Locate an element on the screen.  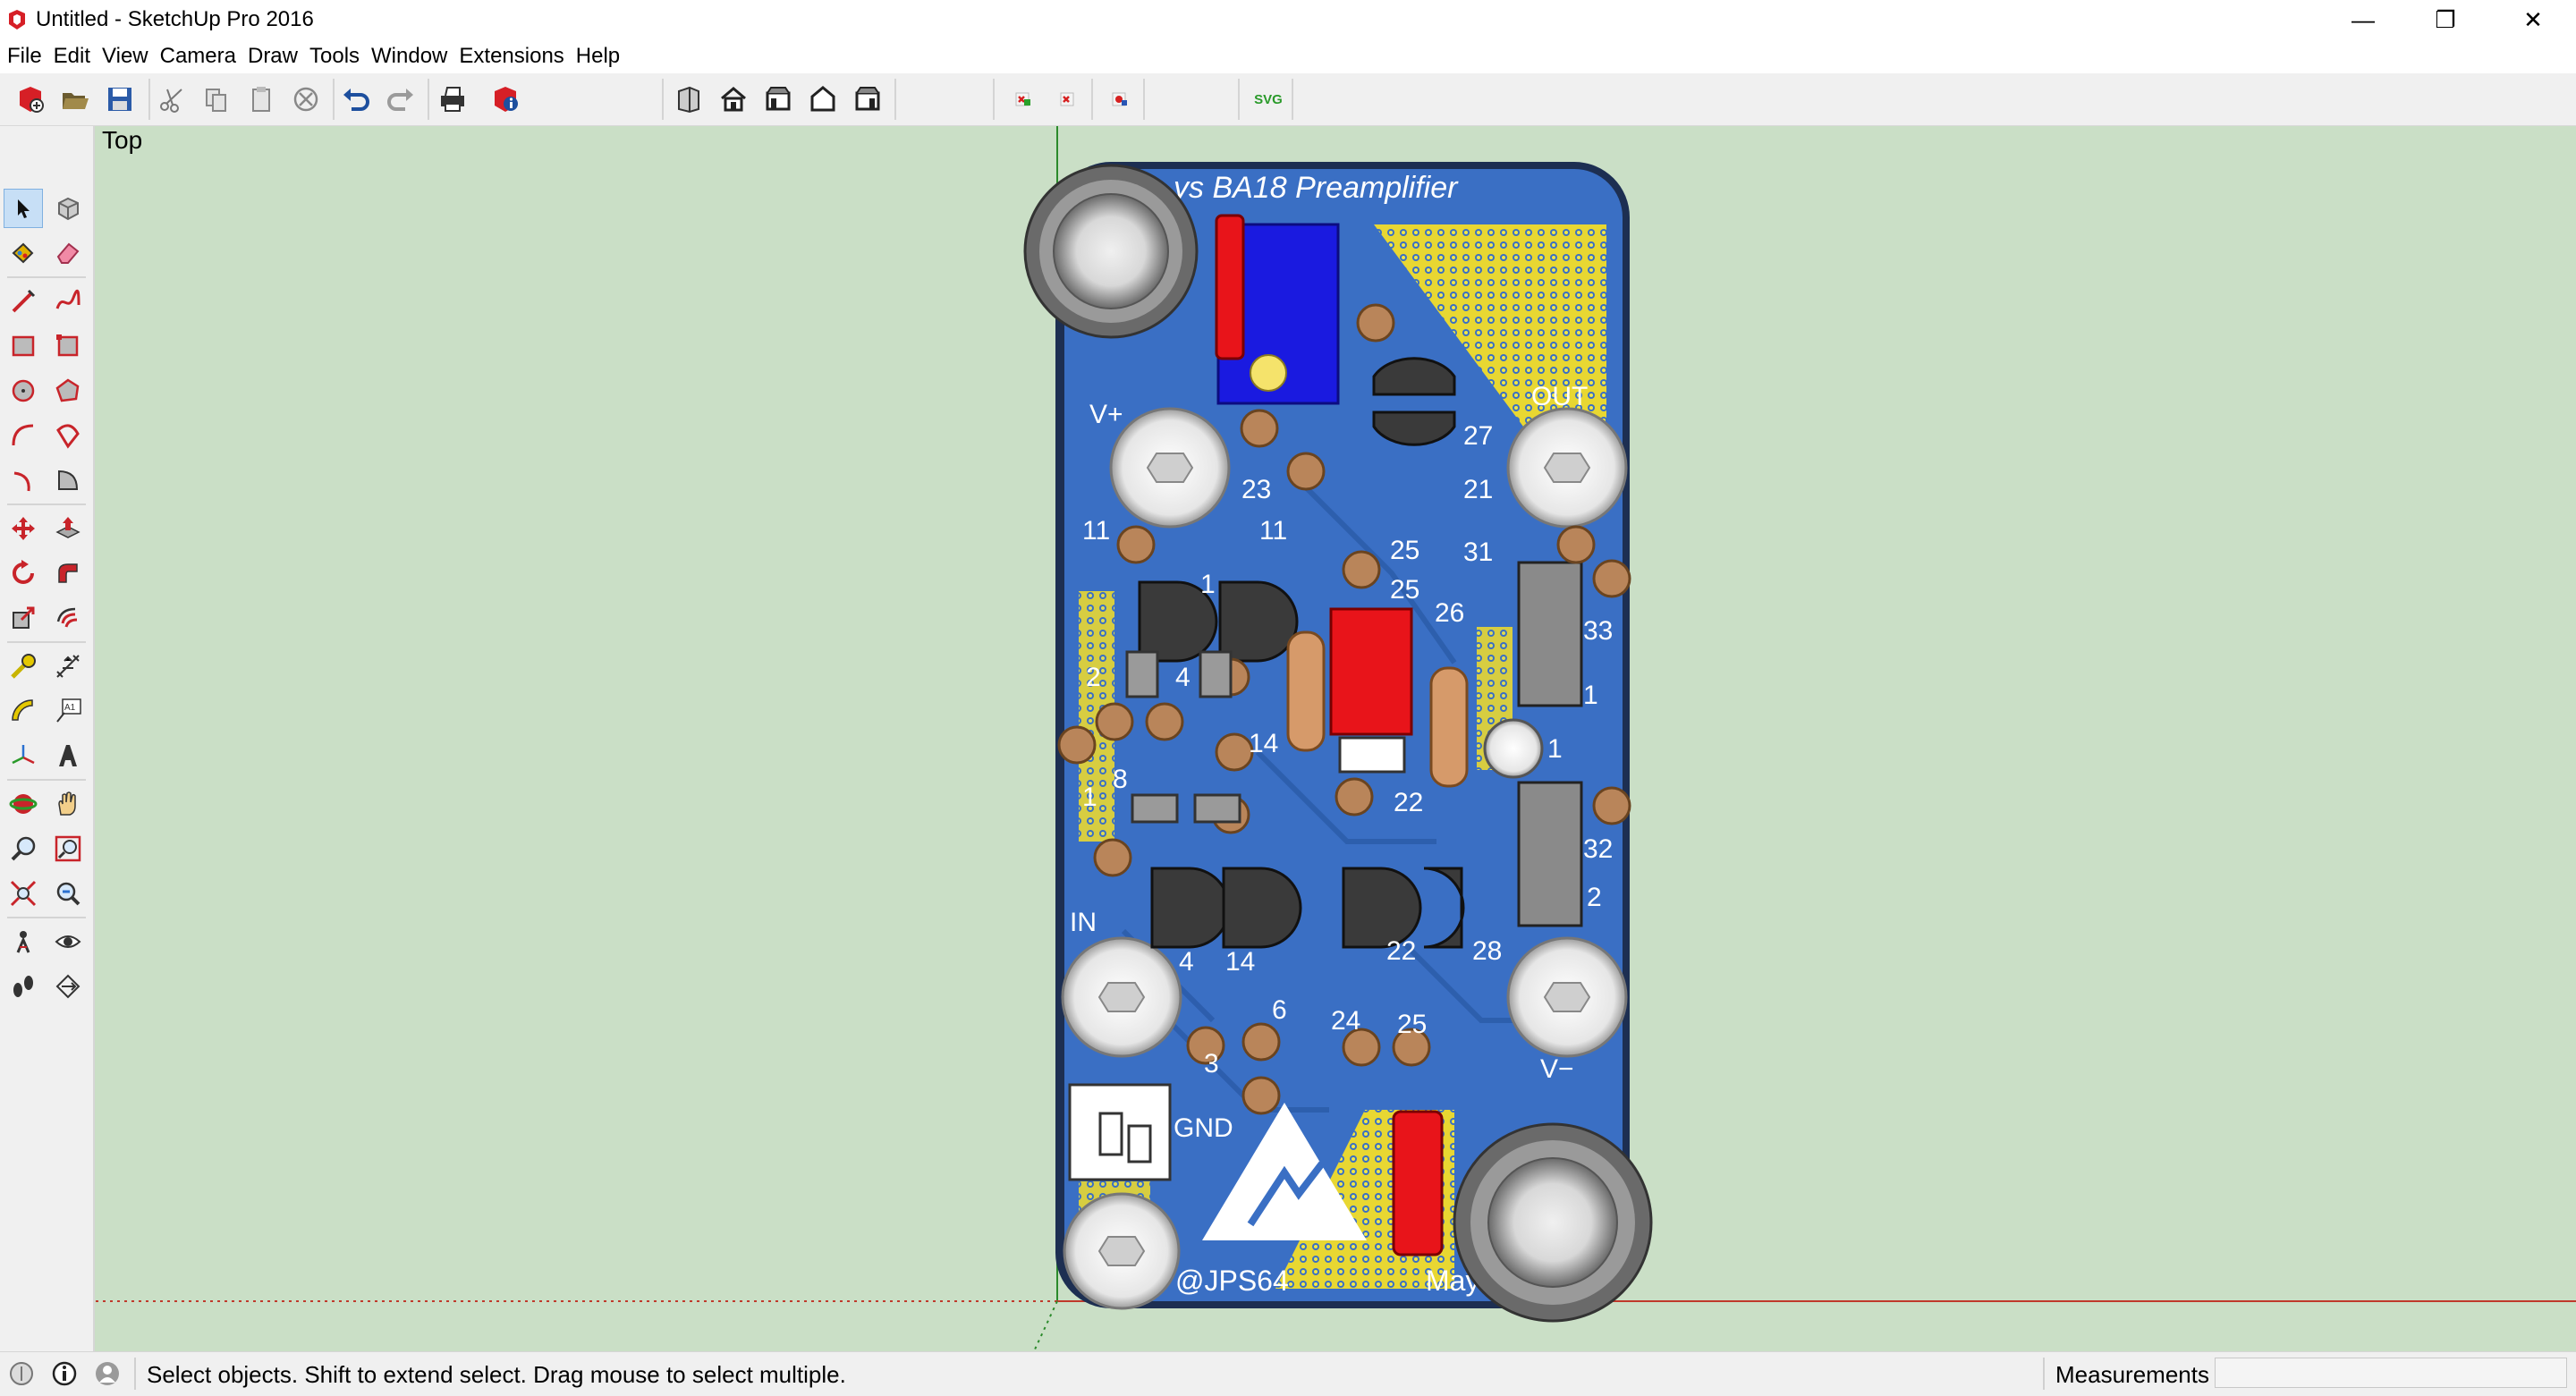
zoom-extents-tool is located at coordinates (23, 893).